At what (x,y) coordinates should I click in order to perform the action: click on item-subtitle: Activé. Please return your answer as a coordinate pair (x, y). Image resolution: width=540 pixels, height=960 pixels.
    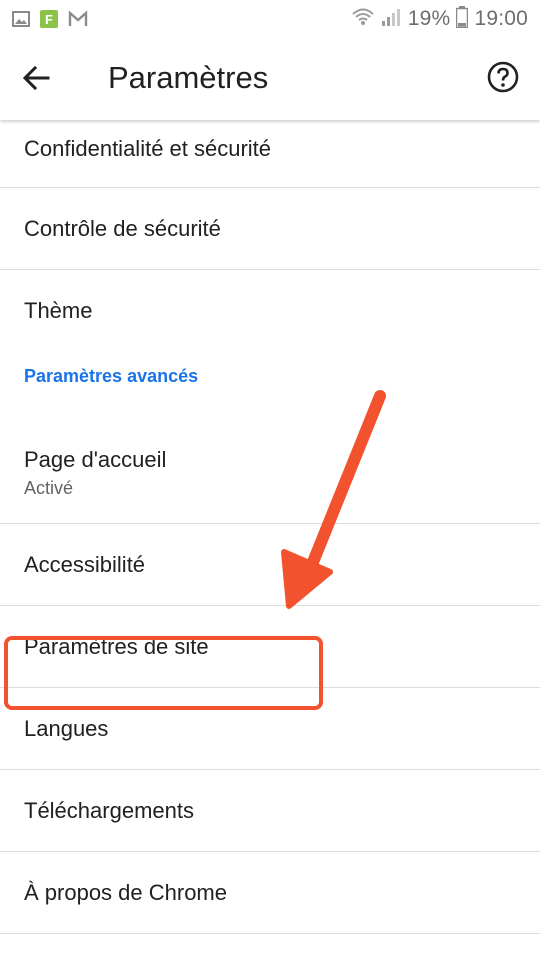
    Looking at the image, I should click on (49, 488).